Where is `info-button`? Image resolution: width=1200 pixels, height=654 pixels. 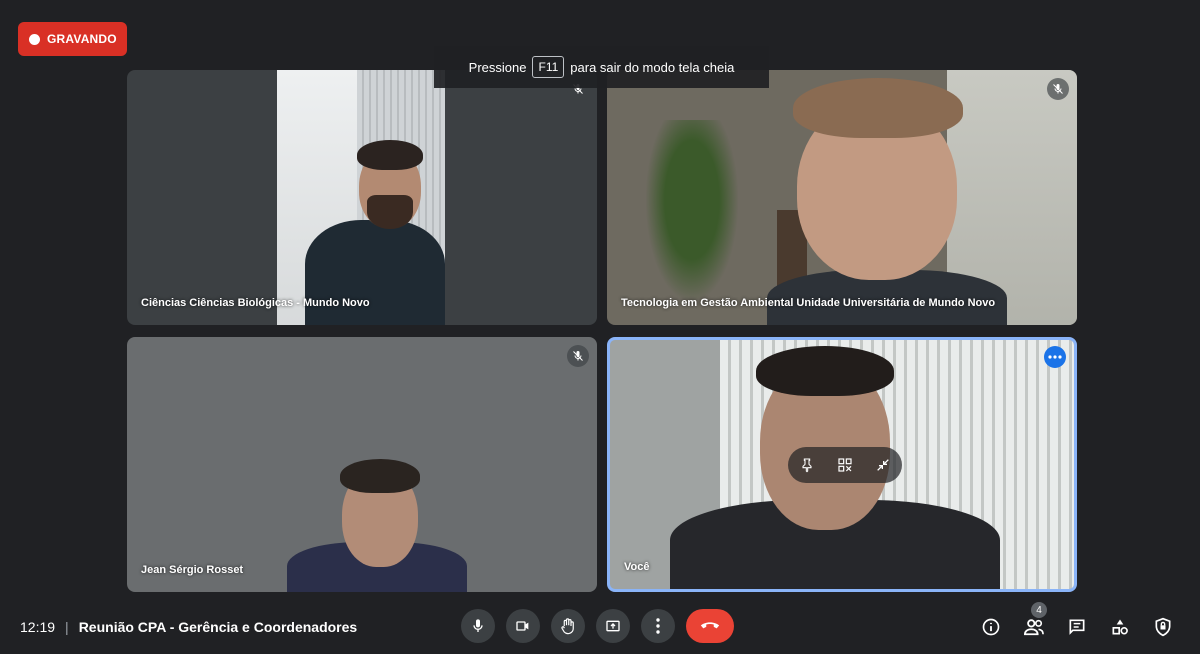
info-button is located at coordinates (991, 627).